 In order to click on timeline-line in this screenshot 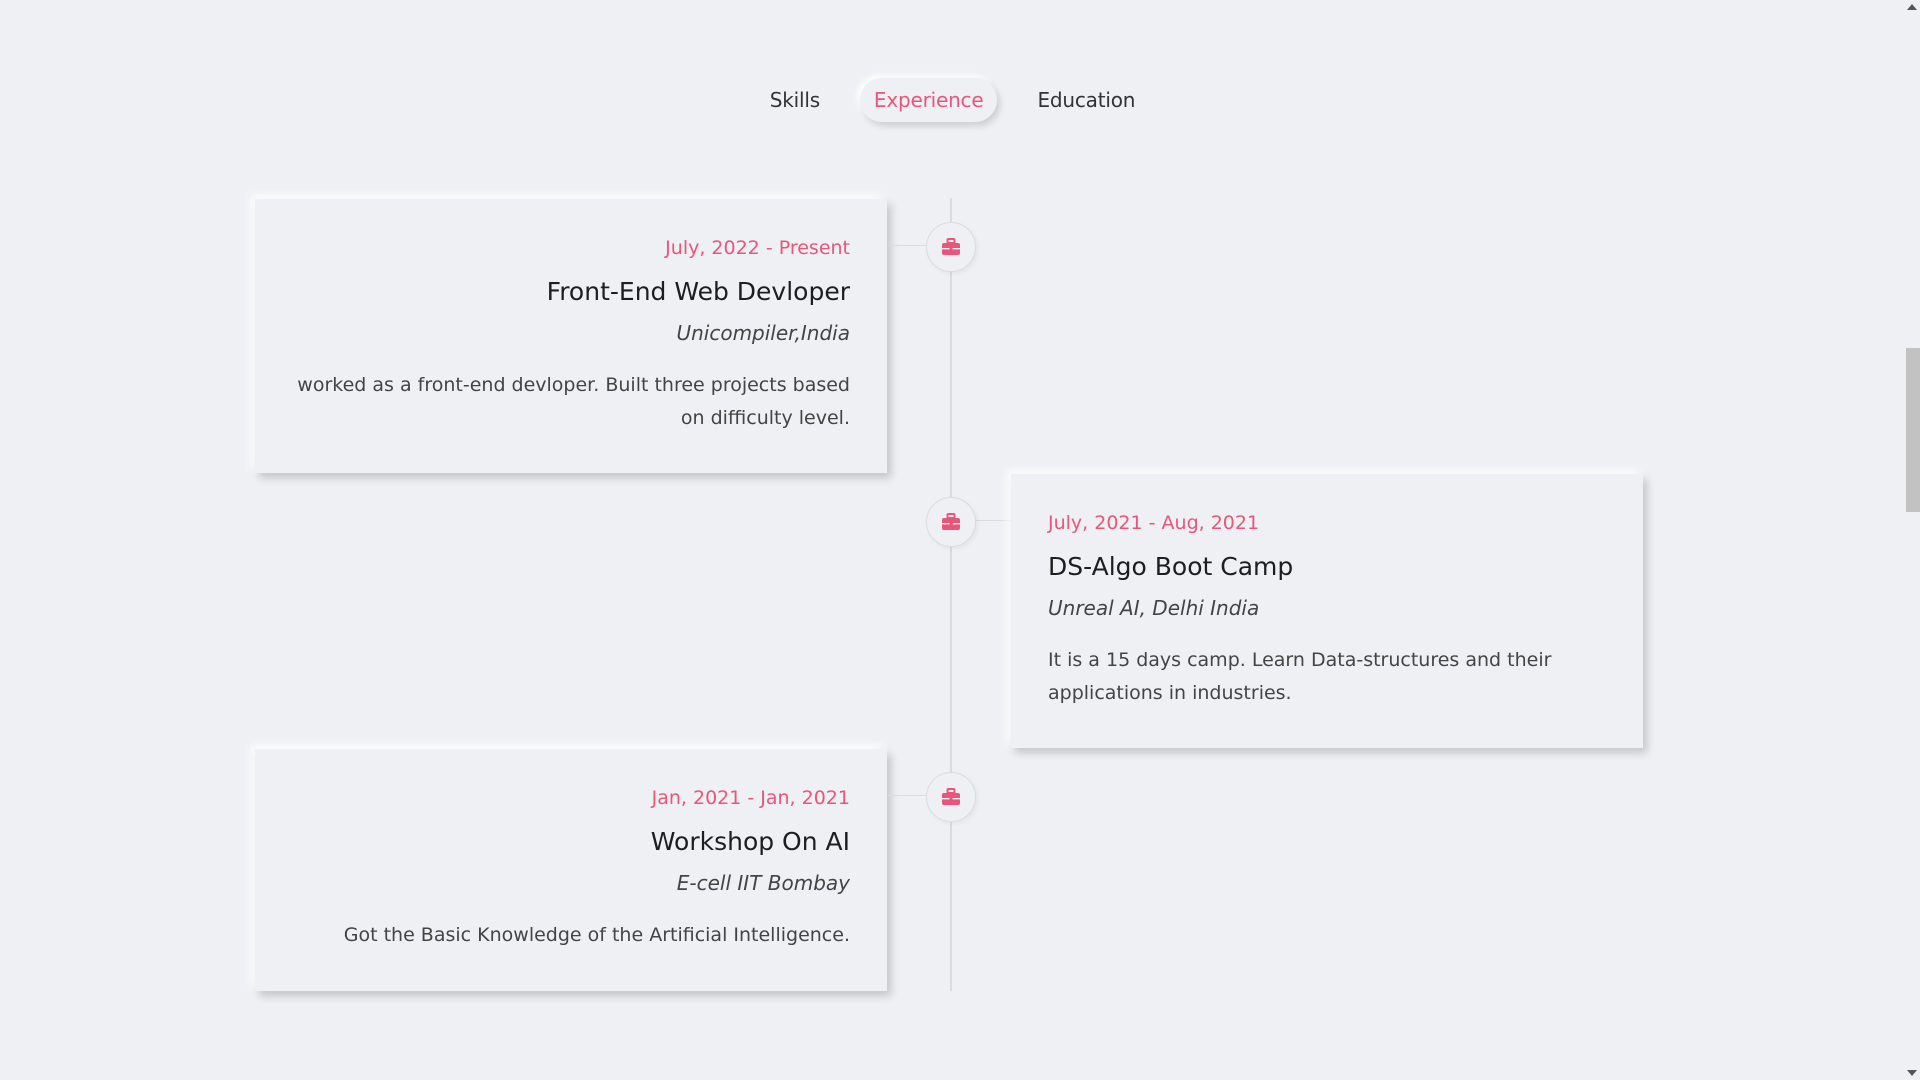, I will do `click(951, 594)`.